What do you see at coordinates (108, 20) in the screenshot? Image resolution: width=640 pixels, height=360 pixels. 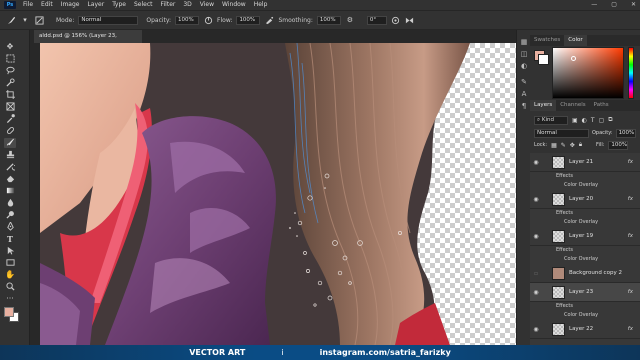 I see `mode-select: Normal` at bounding box center [108, 20].